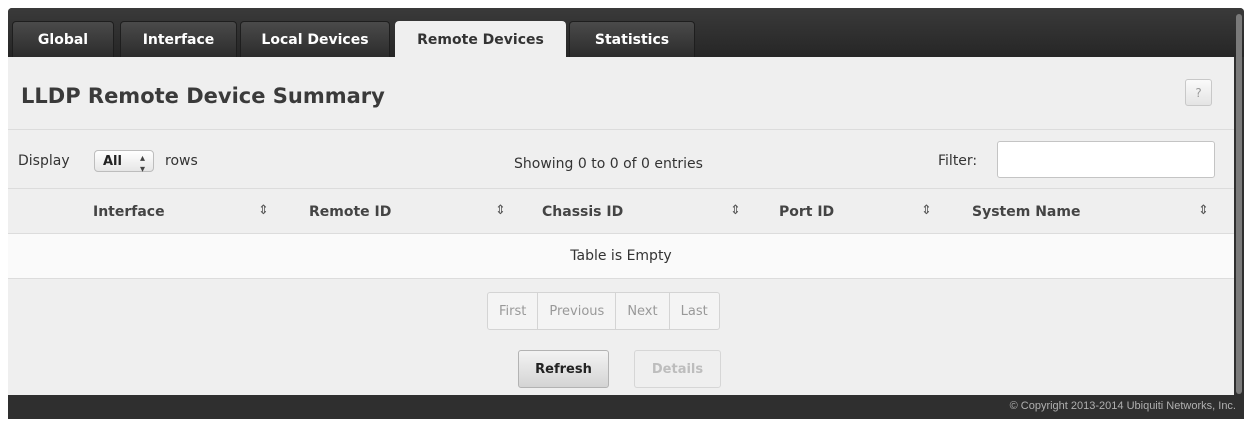 This screenshot has width=1252, height=423. Describe the element at coordinates (958, 161) in the screenshot. I see `filter-label: Filter:` at that location.